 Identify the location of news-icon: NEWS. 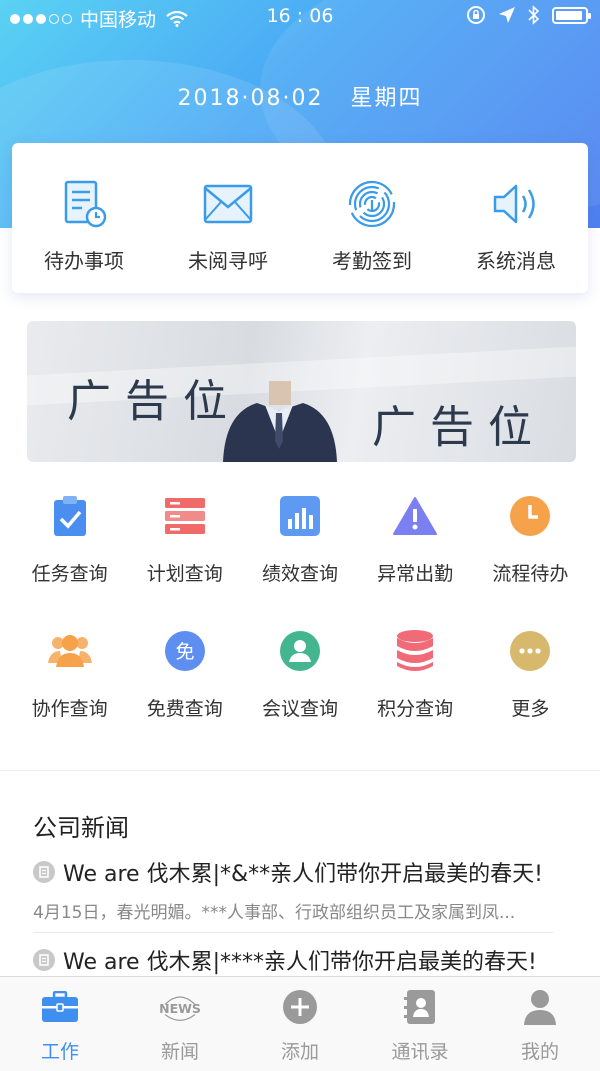
(180, 1007).